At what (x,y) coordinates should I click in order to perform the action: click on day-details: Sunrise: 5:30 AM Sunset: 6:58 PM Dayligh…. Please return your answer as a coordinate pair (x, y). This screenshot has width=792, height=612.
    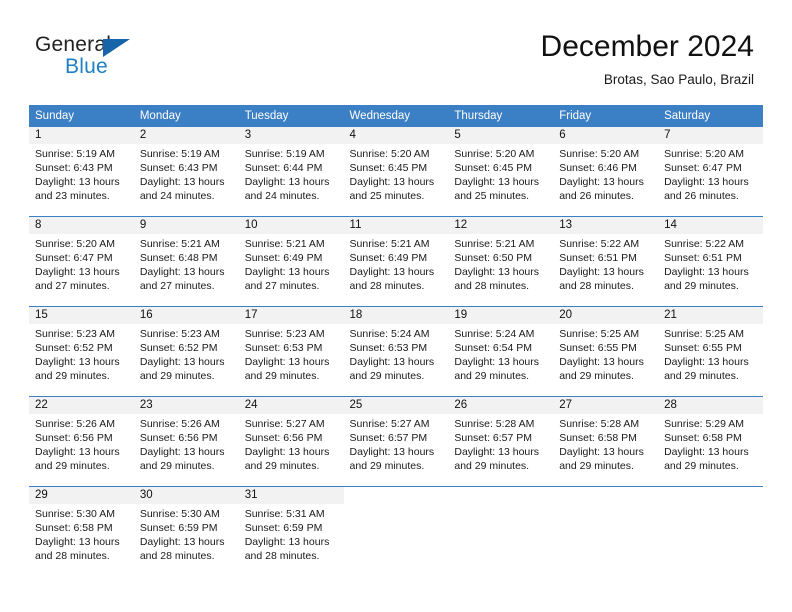
    Looking at the image, I should click on (81, 533).